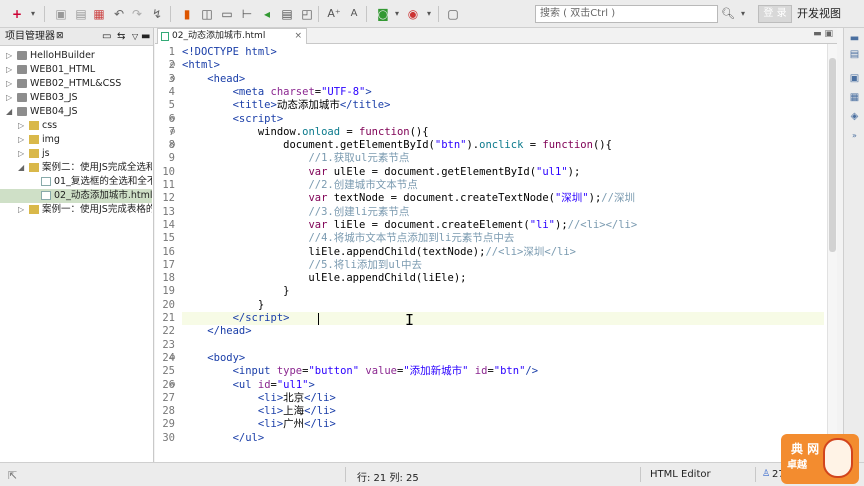  What do you see at coordinates (743, 14) in the screenshot?
I see `chevron-down-icon: ▾` at bounding box center [743, 14].